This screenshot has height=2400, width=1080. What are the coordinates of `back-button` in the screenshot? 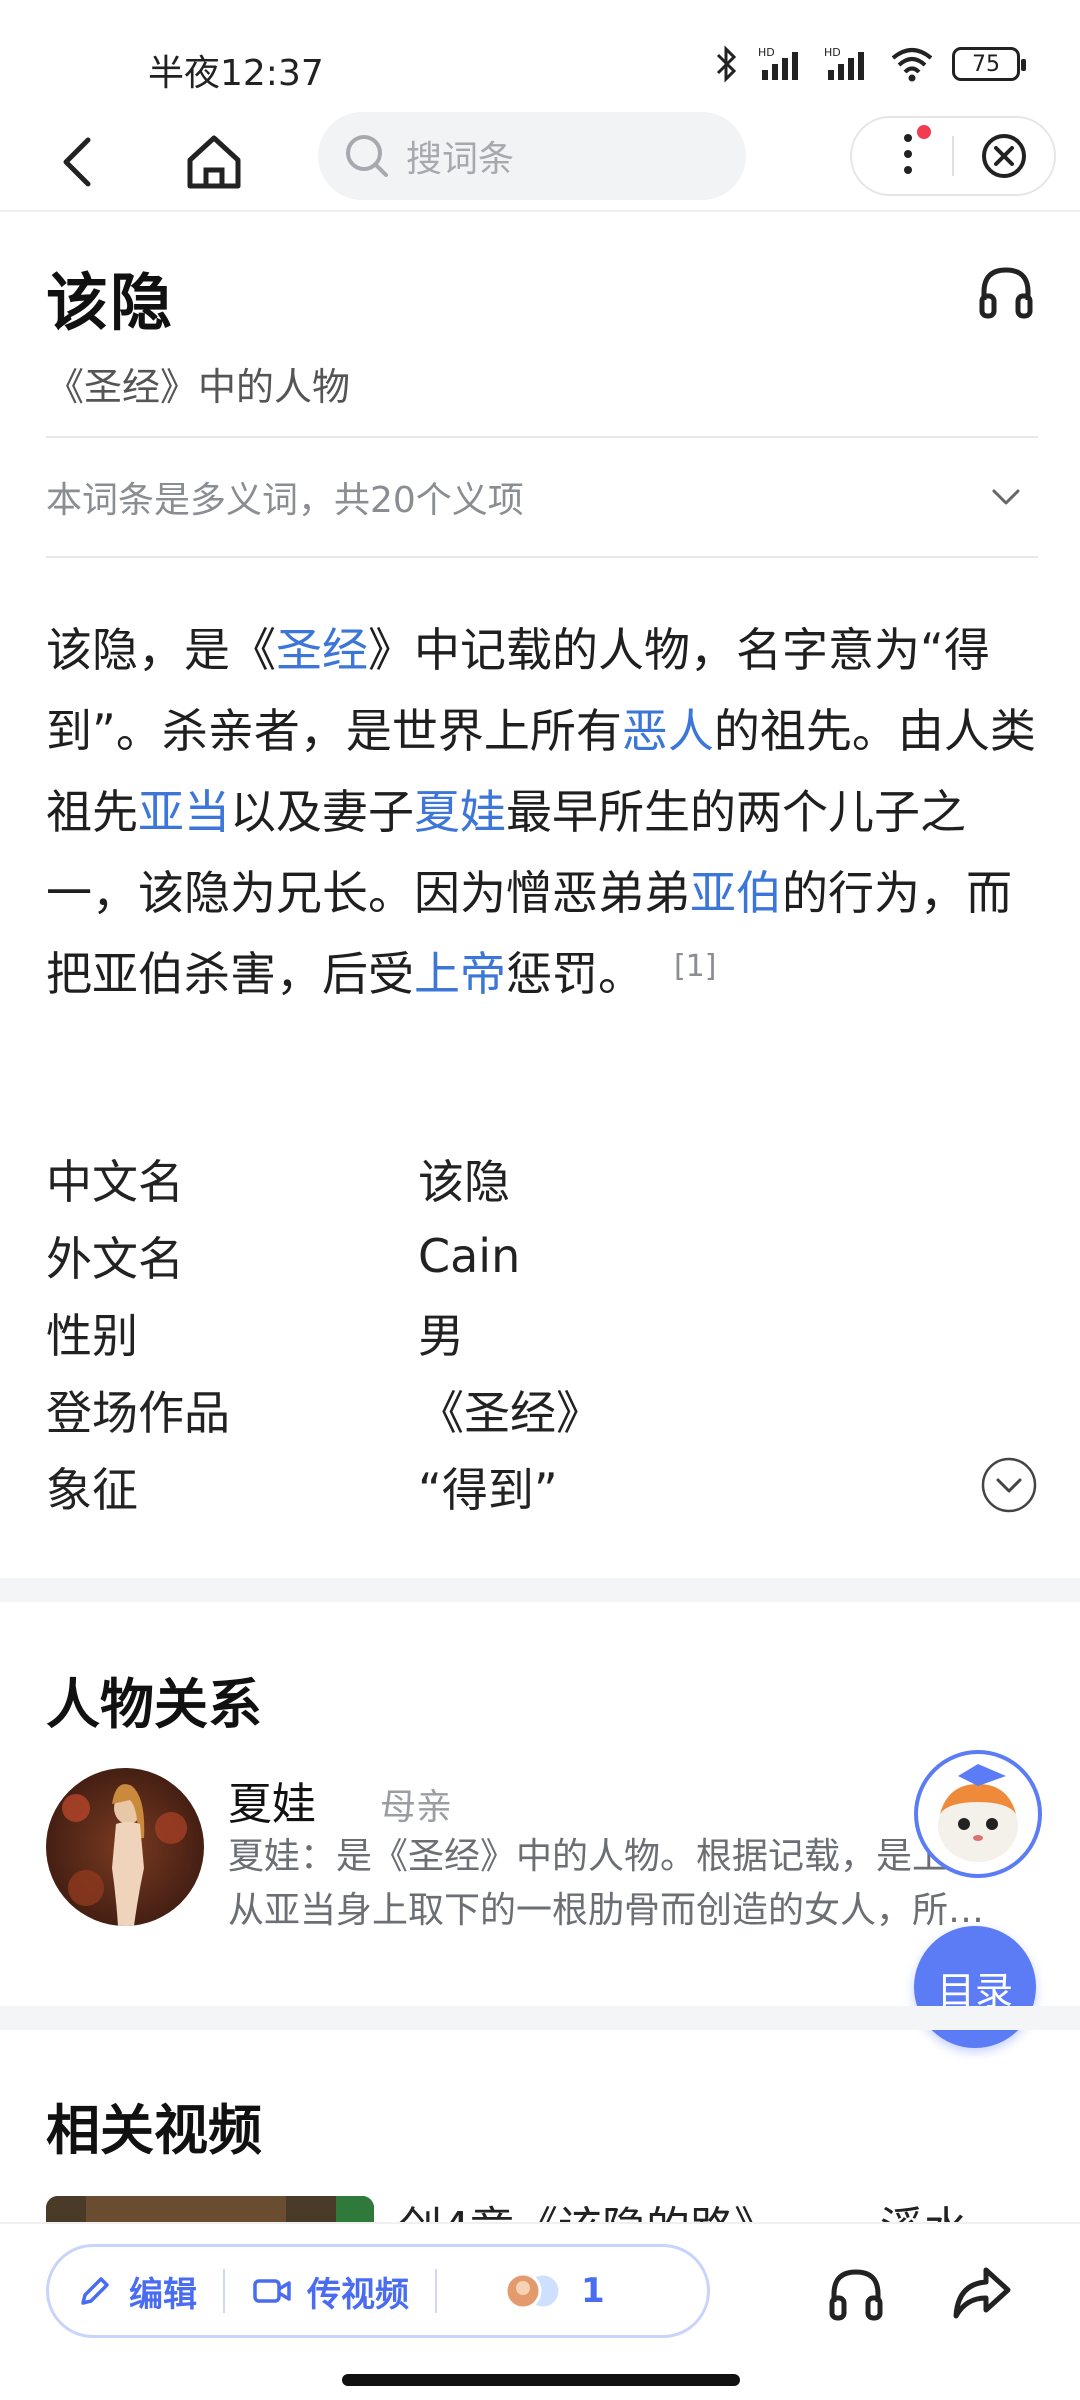 It's located at (80, 162).